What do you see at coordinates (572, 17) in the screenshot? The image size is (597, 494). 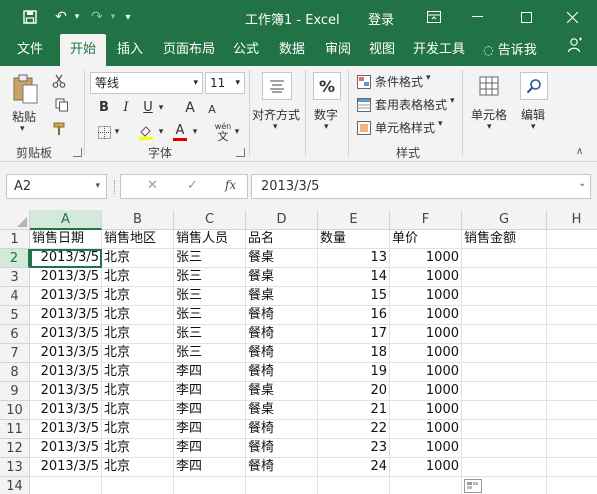 I see `close-icon` at bounding box center [572, 17].